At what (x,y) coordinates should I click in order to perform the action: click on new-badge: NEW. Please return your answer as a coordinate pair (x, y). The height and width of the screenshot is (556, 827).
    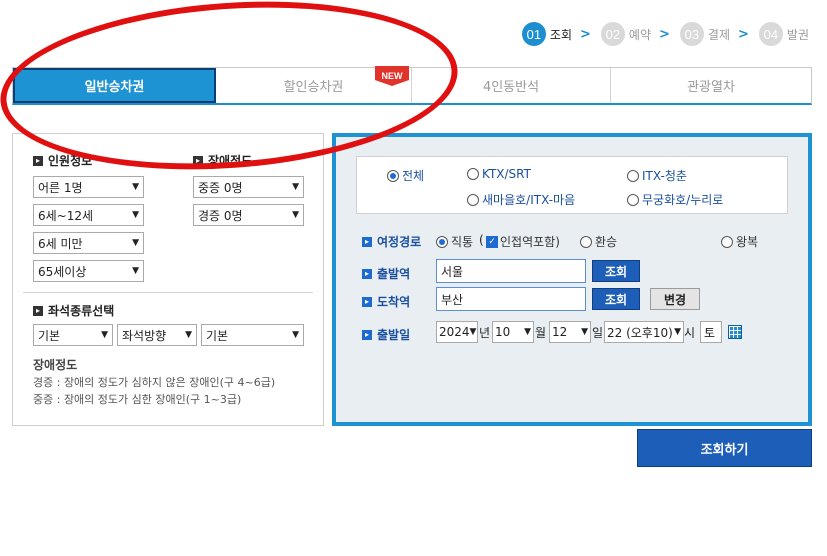
    Looking at the image, I should click on (392, 76).